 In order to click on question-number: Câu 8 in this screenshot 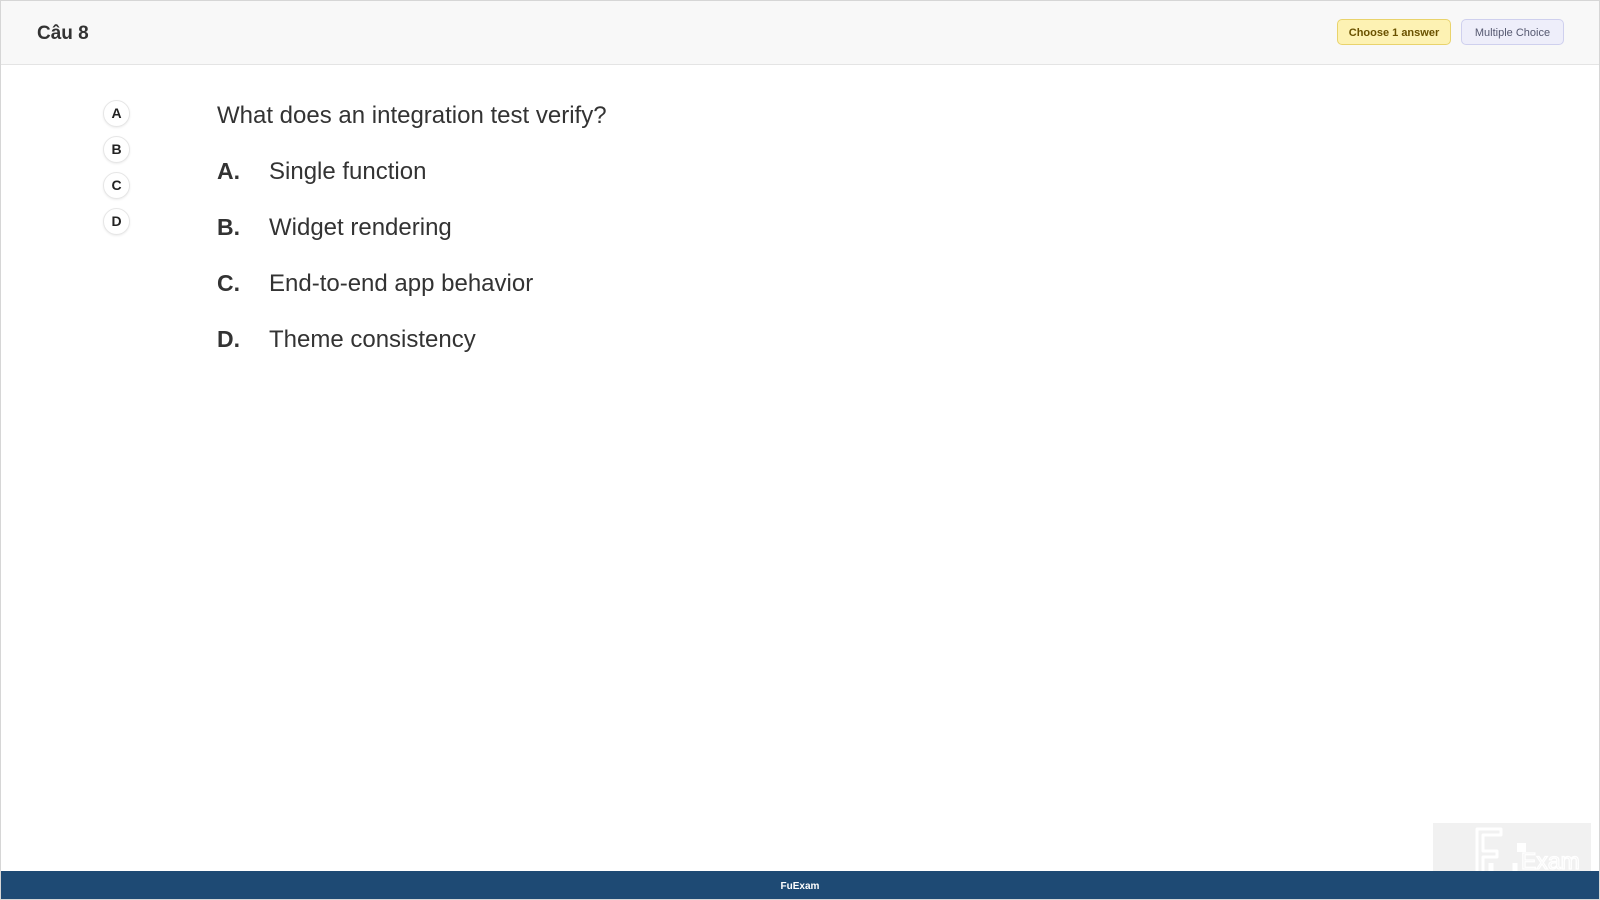, I will do `click(63, 33)`.